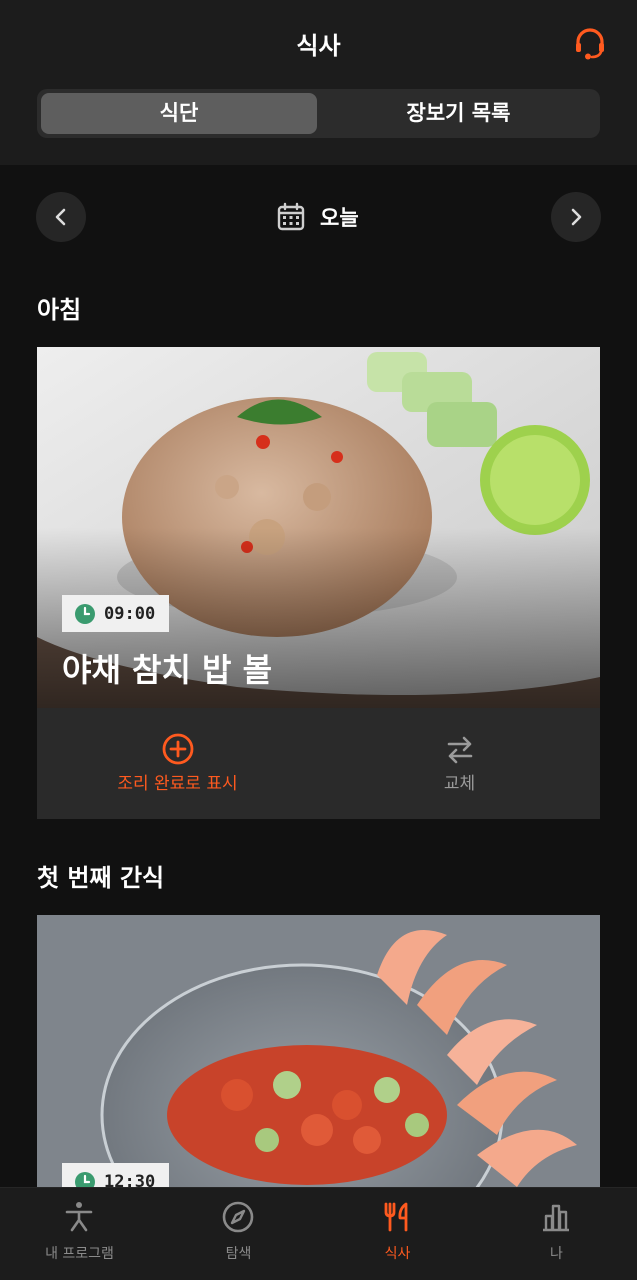 The image size is (637, 1280). What do you see at coordinates (460, 750) in the screenshot?
I see `swap-arrows-icon` at bounding box center [460, 750].